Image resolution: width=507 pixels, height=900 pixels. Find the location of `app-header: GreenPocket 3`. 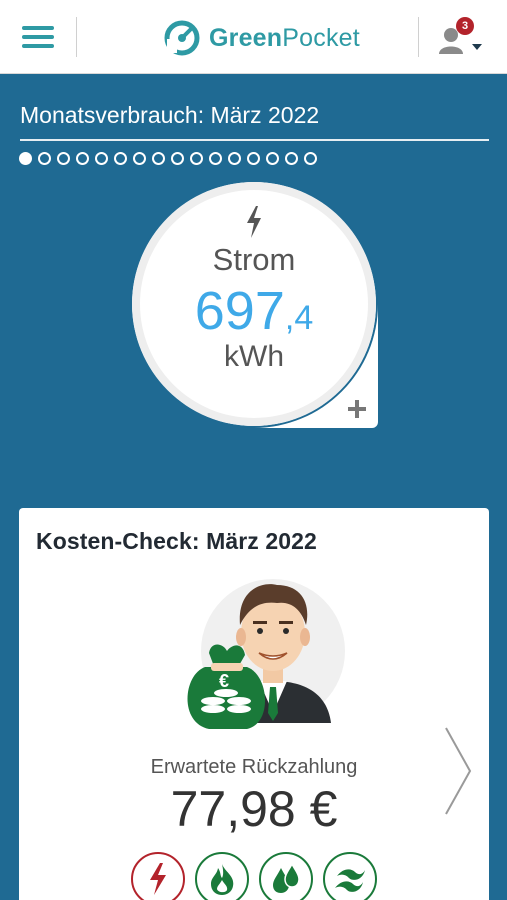

app-header: GreenPocket 3 is located at coordinates (253, 37).